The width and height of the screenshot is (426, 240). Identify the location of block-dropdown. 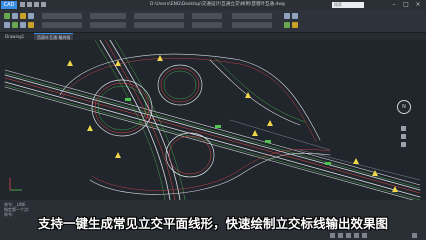
(207, 16).